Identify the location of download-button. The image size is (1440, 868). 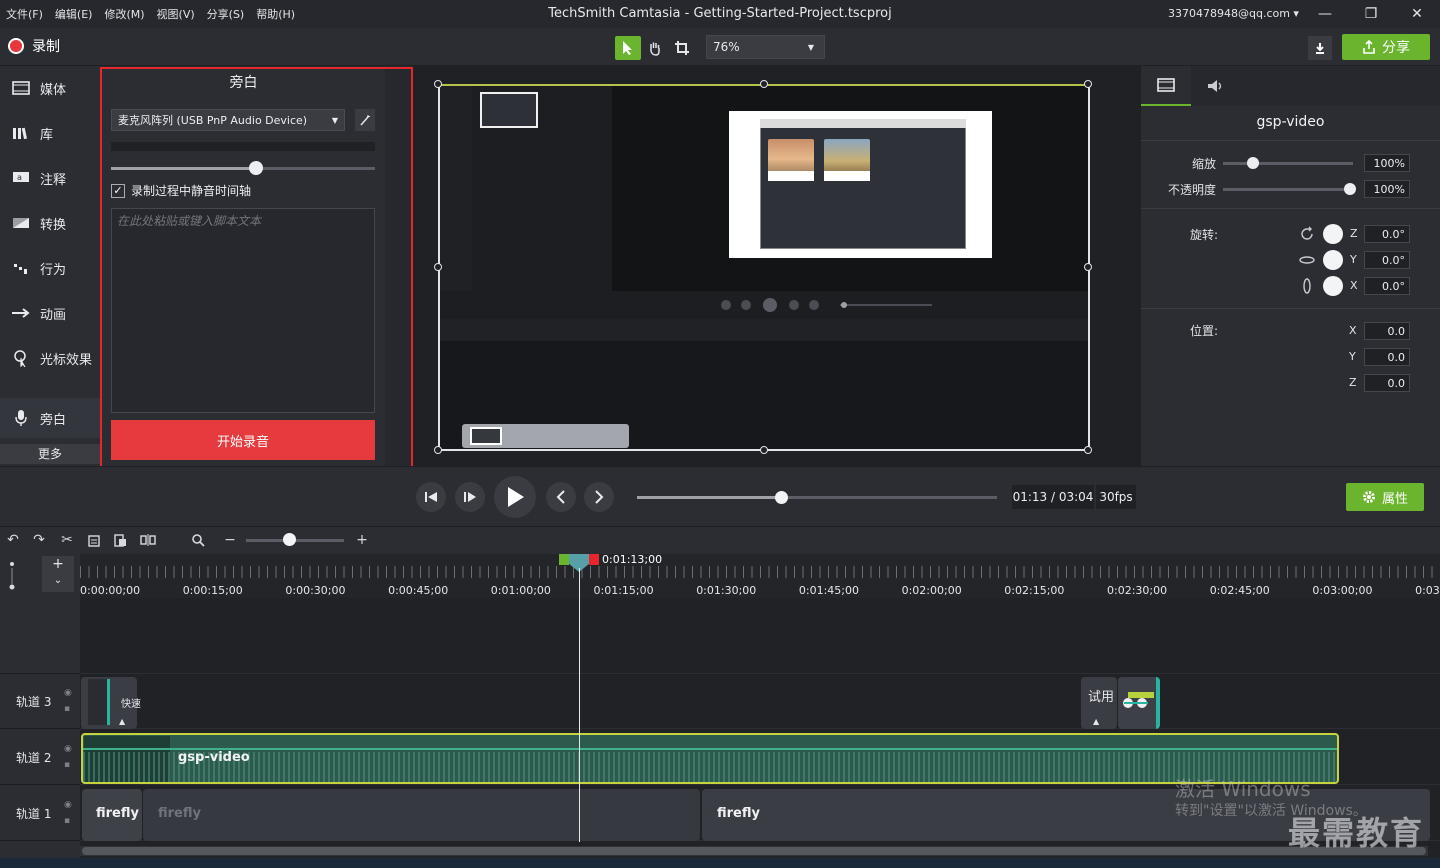
(1320, 48).